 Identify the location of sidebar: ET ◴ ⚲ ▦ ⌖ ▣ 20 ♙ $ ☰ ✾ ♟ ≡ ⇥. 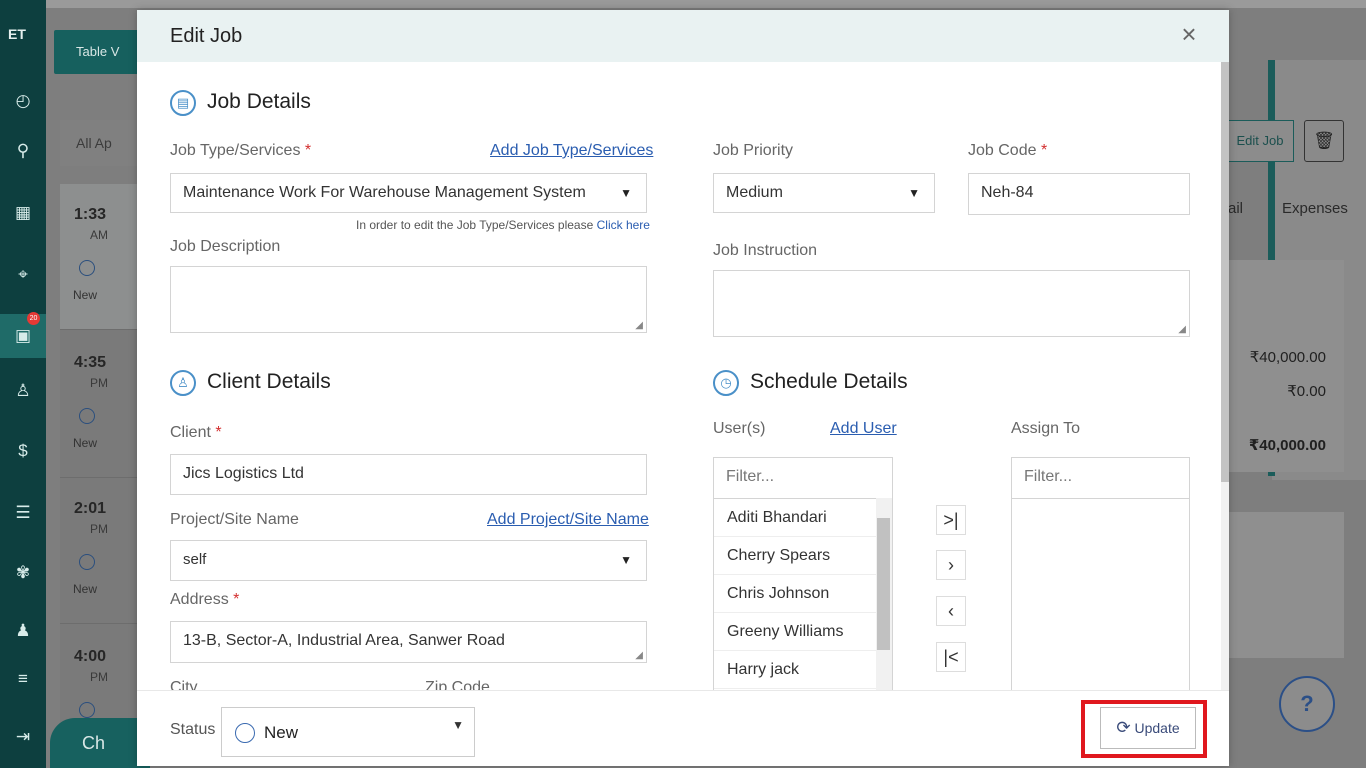
(23, 384).